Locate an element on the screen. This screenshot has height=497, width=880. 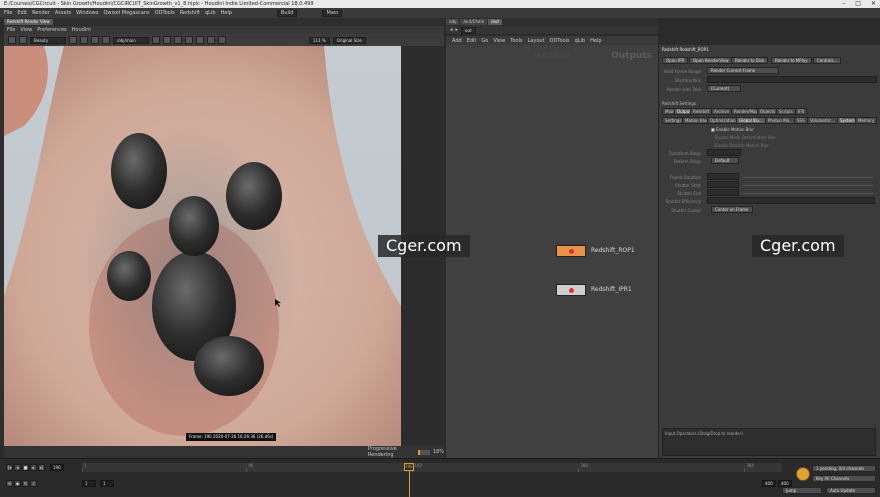
desktop-dropdown: Build is located at coordinates (287, 13).